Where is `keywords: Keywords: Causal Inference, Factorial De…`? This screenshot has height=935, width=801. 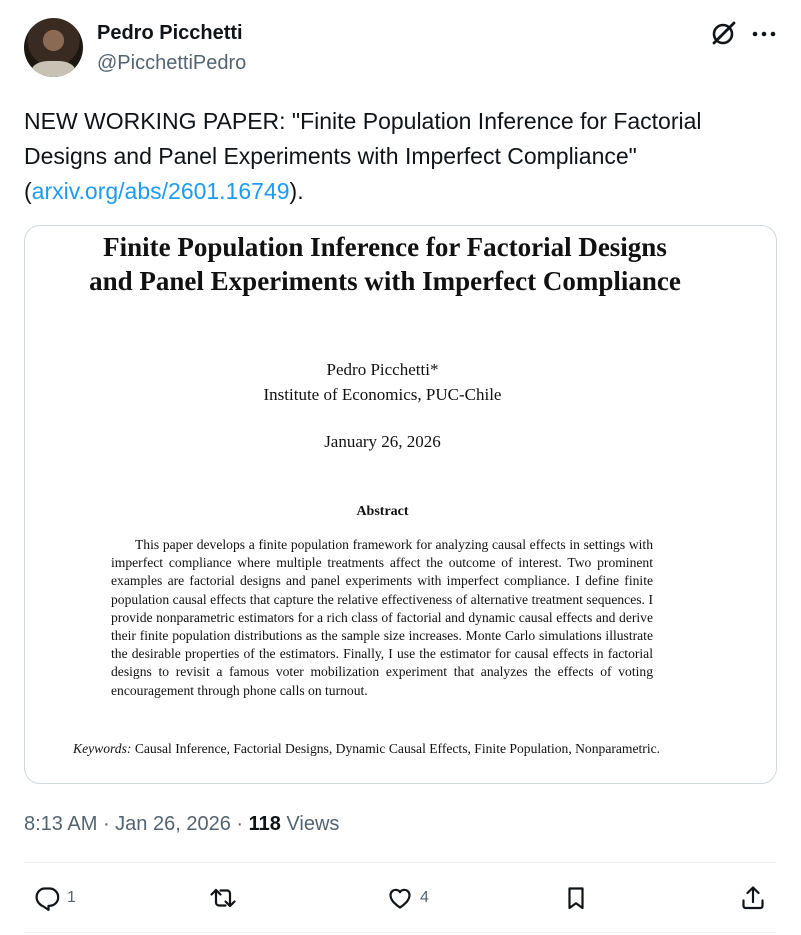
keywords: Keywords: Causal Inference, Factorial De… is located at coordinates (393, 749).